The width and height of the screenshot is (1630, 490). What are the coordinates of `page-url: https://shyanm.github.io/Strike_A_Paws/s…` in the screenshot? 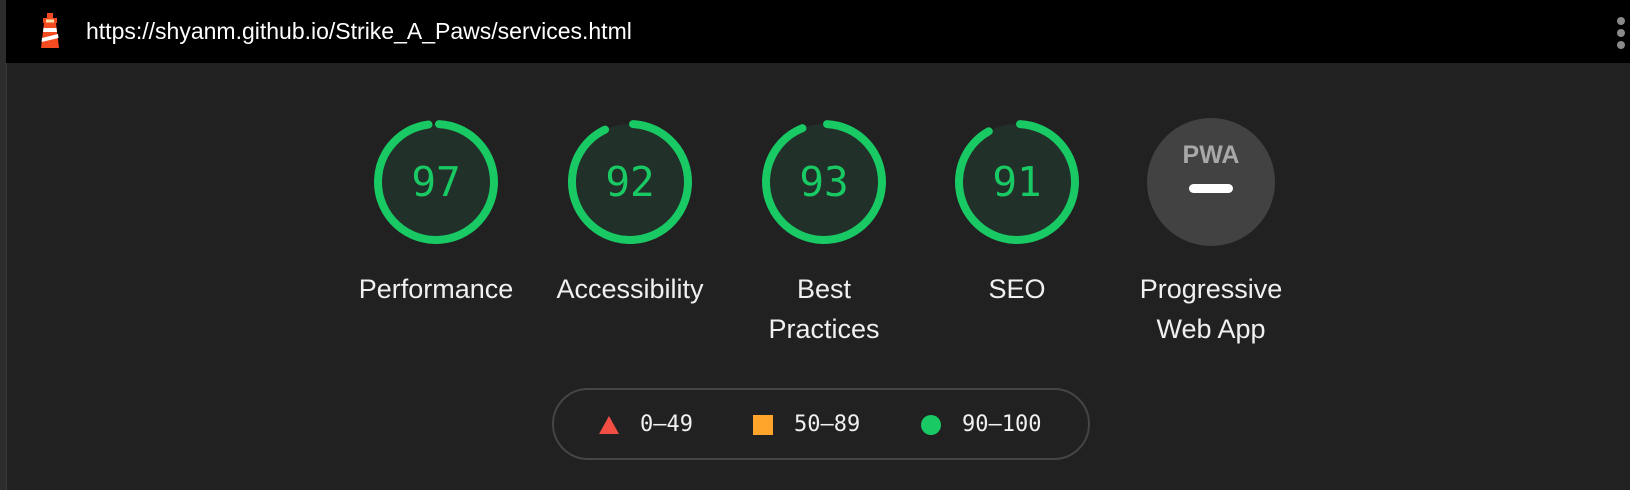 It's located at (359, 31).